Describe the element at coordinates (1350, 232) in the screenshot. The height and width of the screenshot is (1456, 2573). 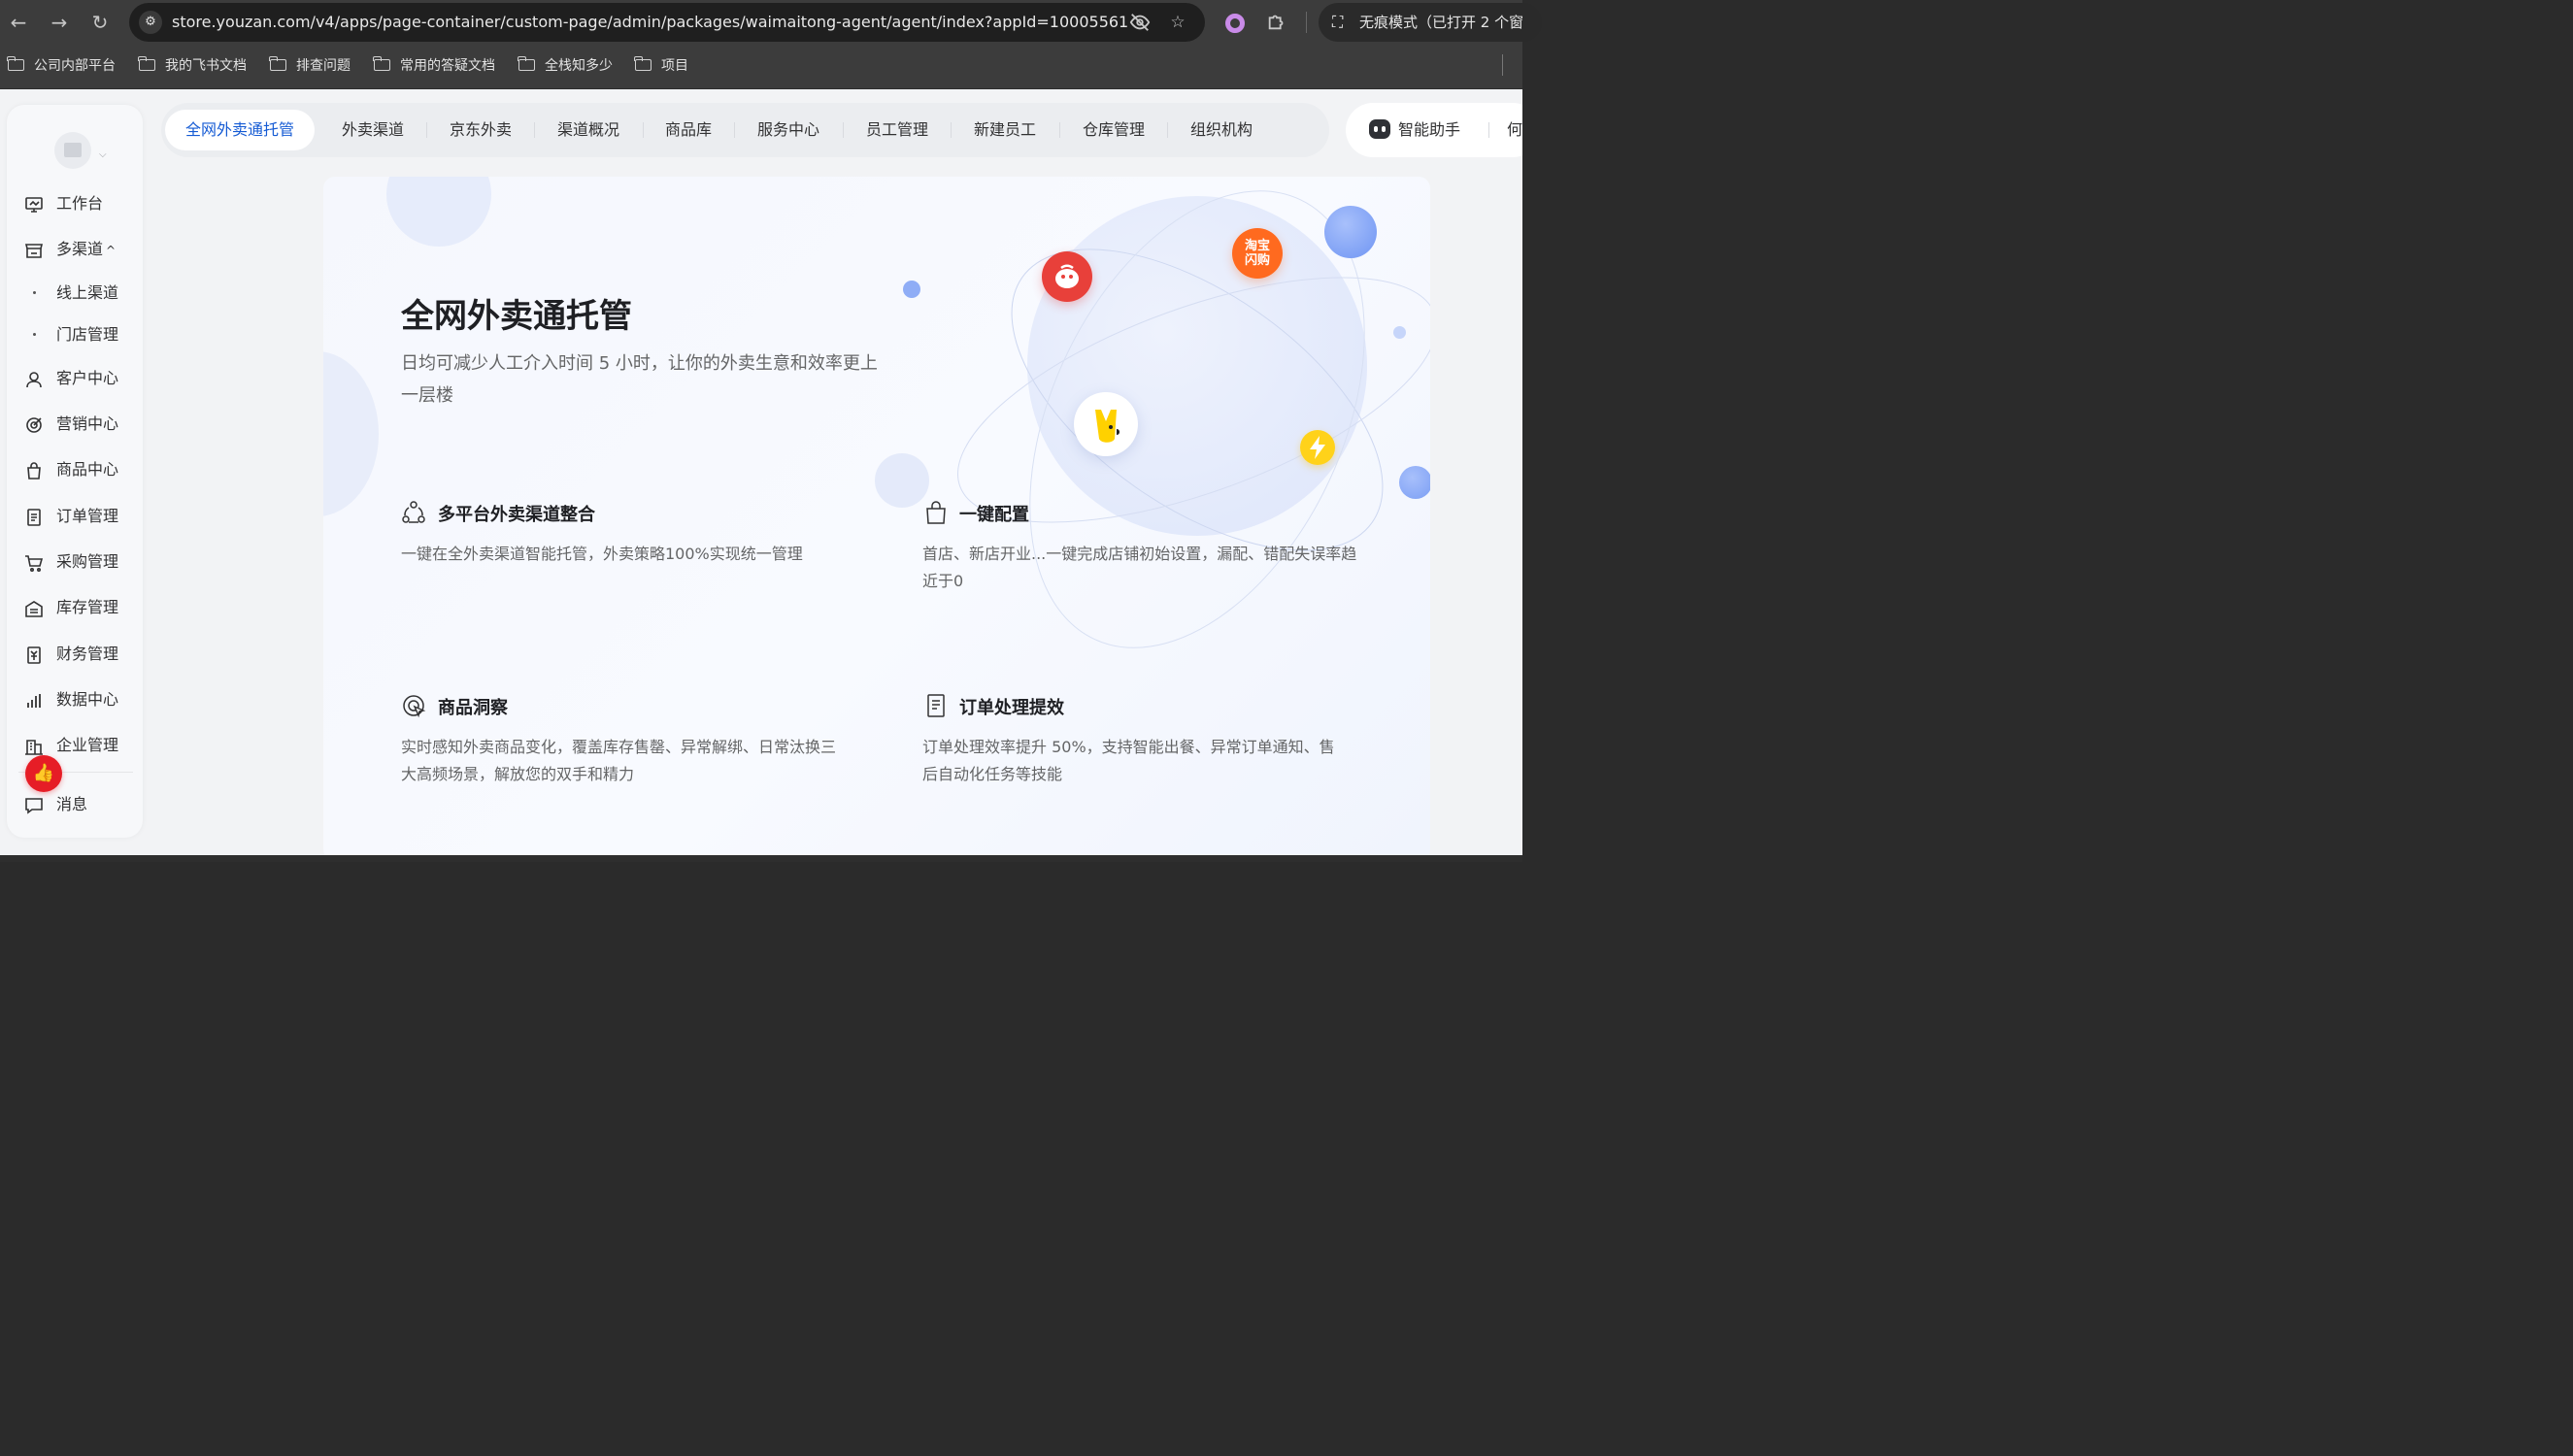
I see `decor-dot-large` at that location.